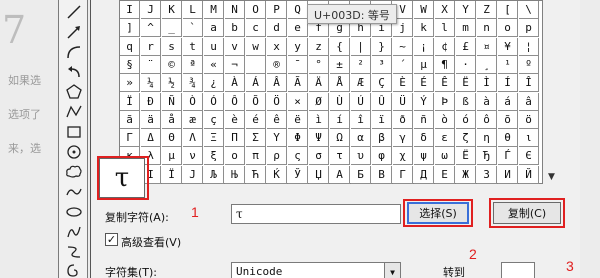 The image size is (600, 278). What do you see at coordinates (193, 83) in the screenshot?
I see `char-cell: ¾` at bounding box center [193, 83].